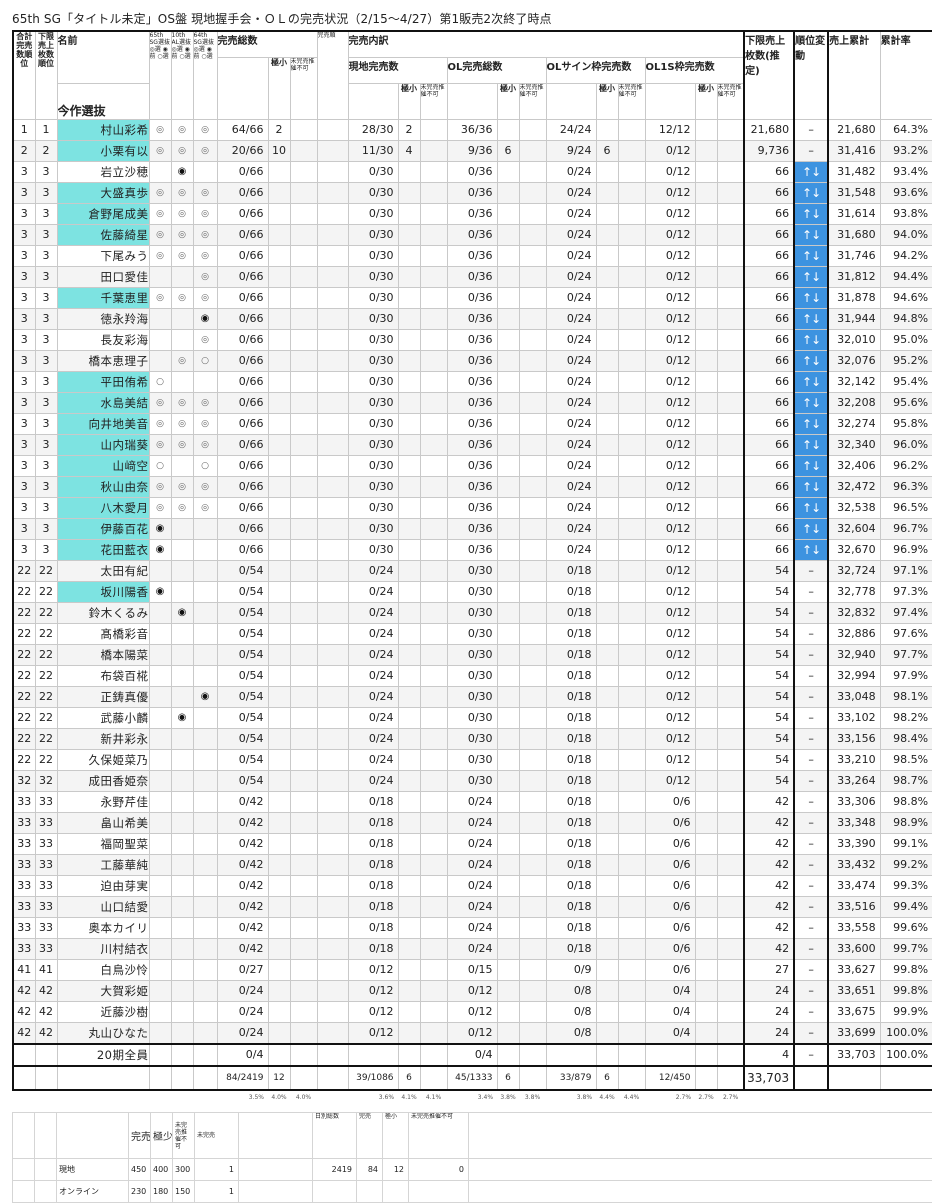 This screenshot has height=1203, width=932. I want to click on cell-name: 成田香姫奈, so click(103, 780).